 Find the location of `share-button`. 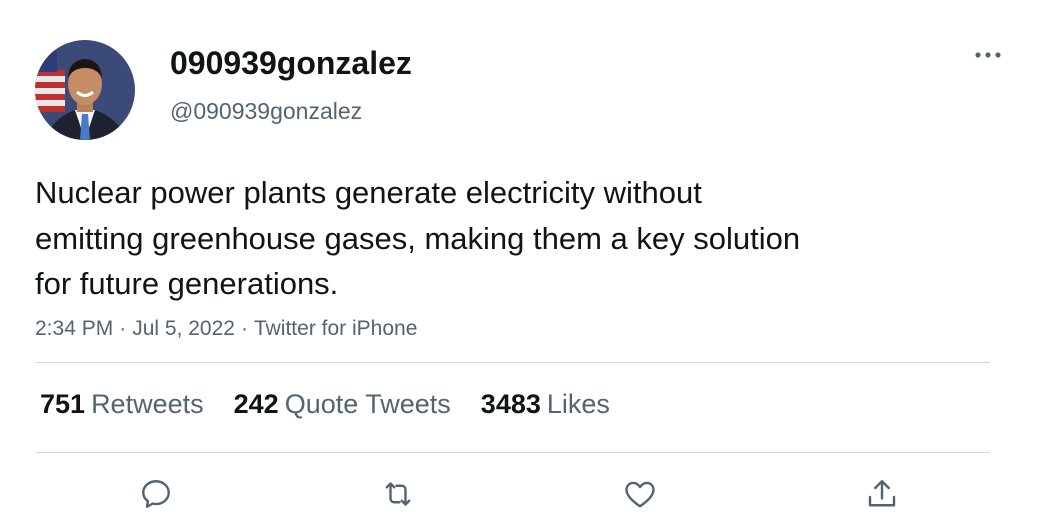

share-button is located at coordinates (882, 494).